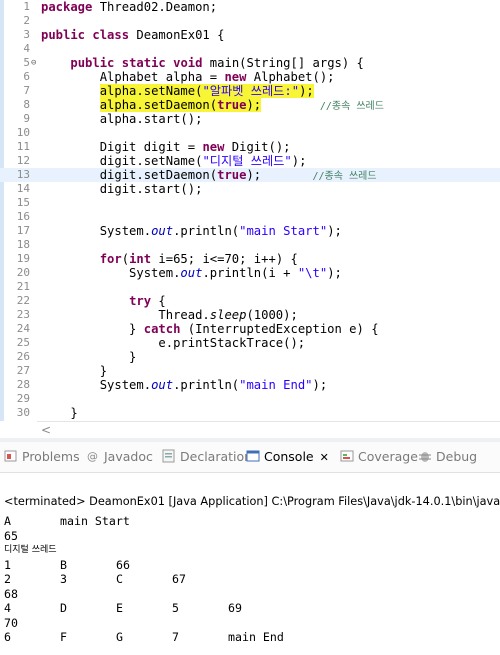  Describe the element at coordinates (173, 343) in the screenshot. I see `code-text: e.printStackTrace();` at that location.